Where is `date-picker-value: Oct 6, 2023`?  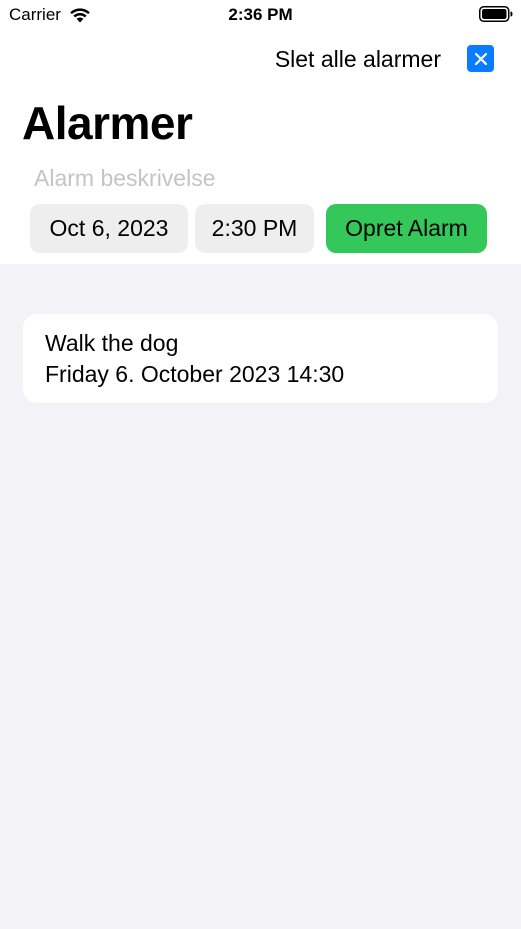 date-picker-value: Oct 6, 2023 is located at coordinates (109, 228).